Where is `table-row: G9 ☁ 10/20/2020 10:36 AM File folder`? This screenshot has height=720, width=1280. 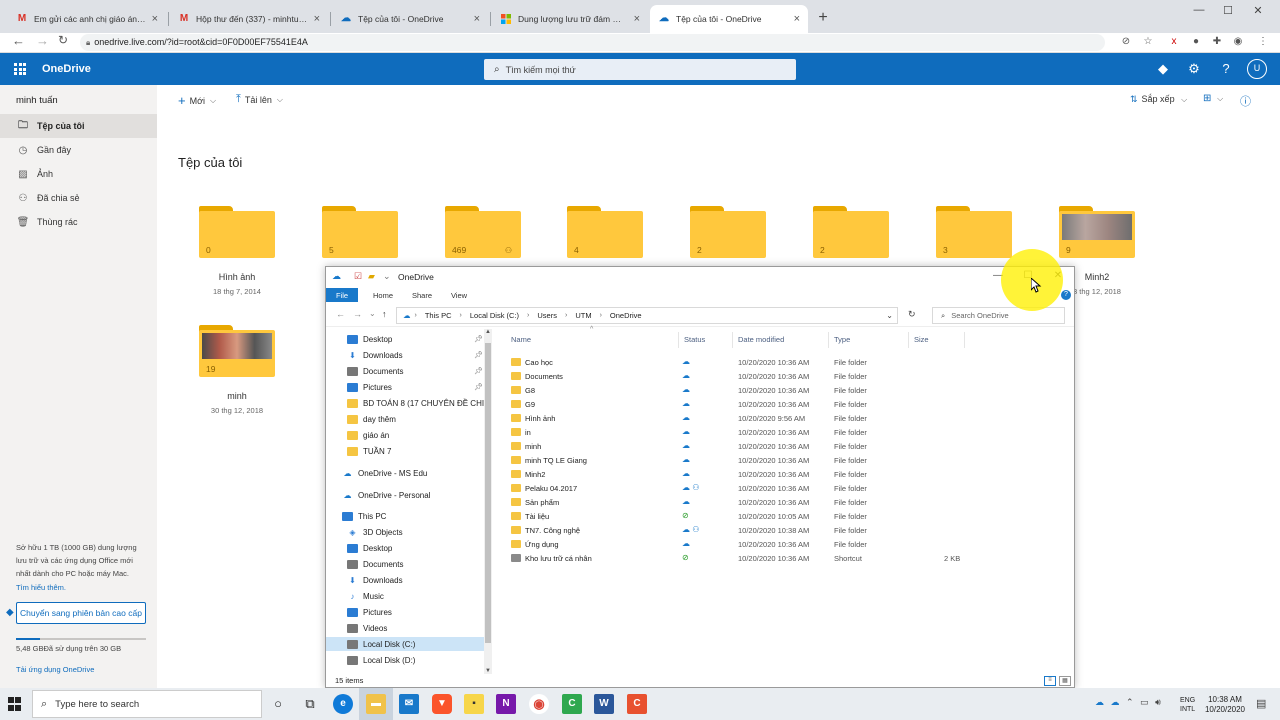 table-row: G9 ☁ 10/20/2020 10:36 AM File folder is located at coordinates (738, 404).